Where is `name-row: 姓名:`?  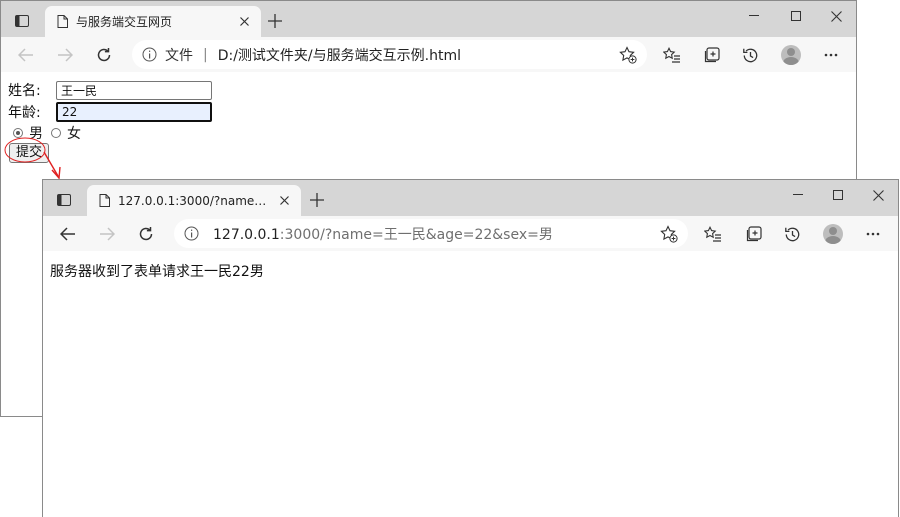
name-row: 姓名: is located at coordinates (110, 90).